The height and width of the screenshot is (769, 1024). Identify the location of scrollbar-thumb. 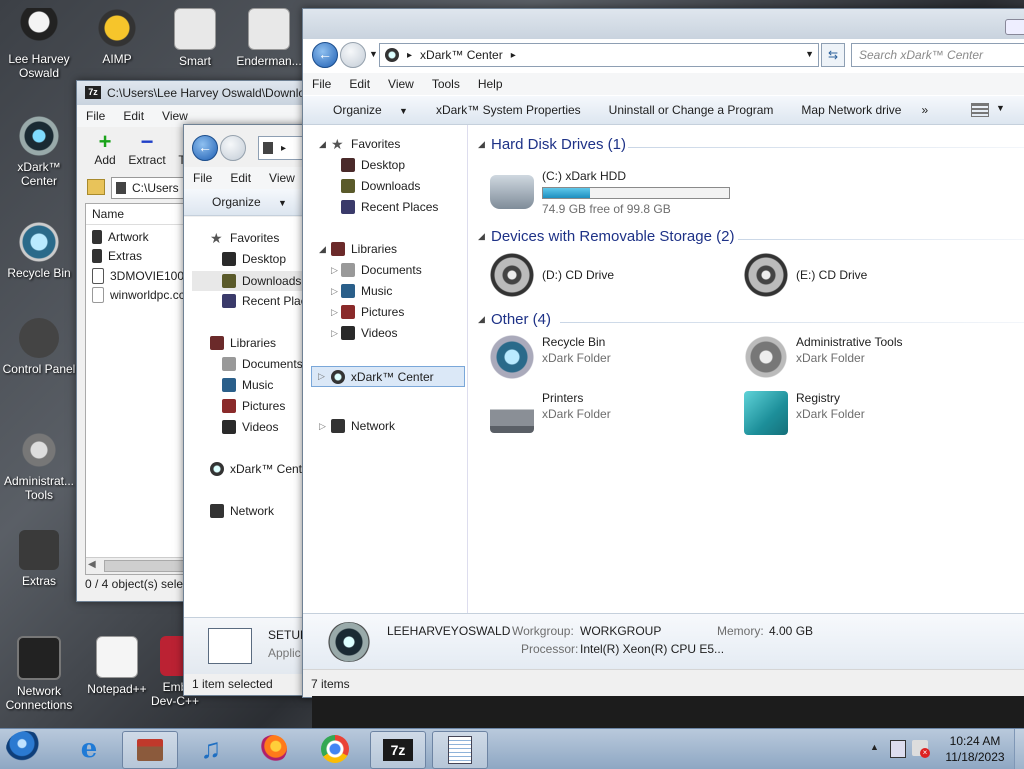
(145, 566).